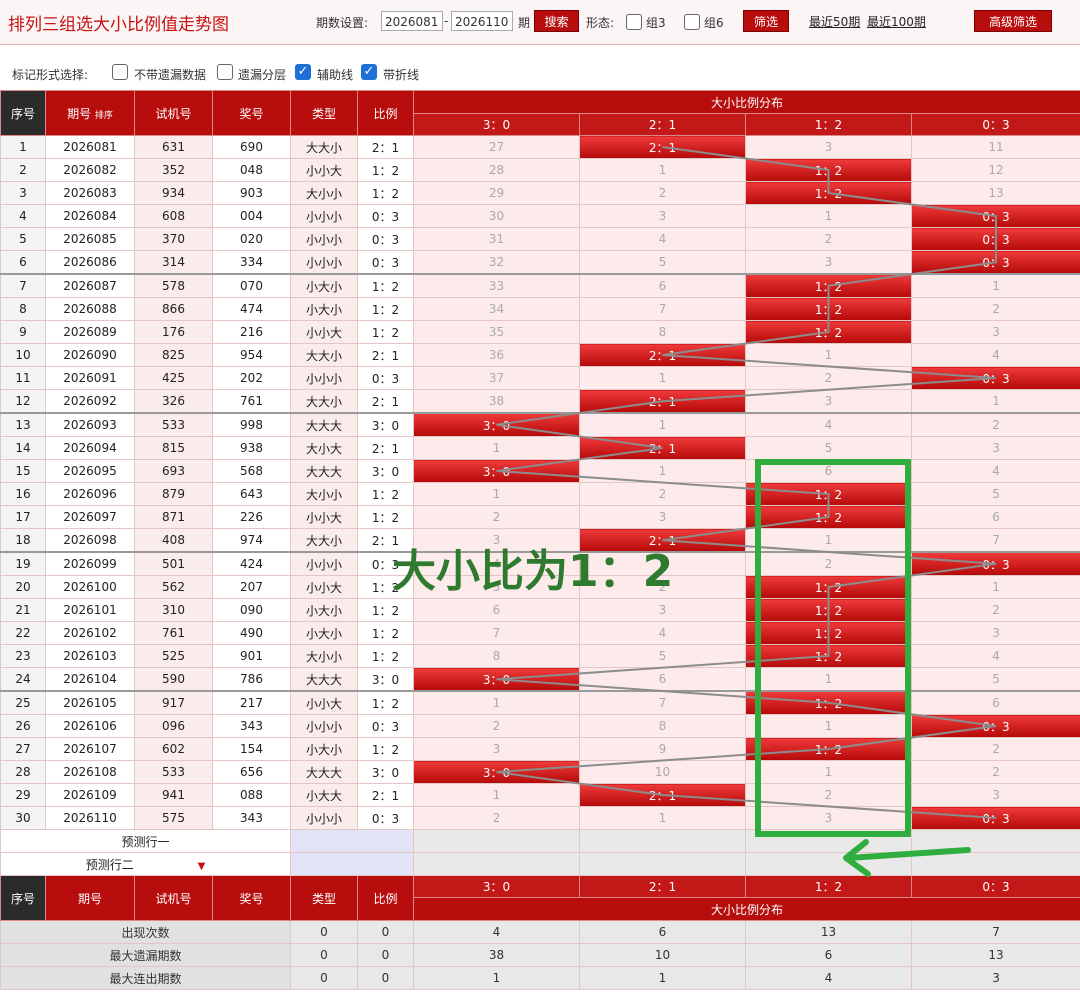 The width and height of the screenshot is (1080, 1008). What do you see at coordinates (90, 170) in the screenshot?
I see `cell-issue: 2026082` at bounding box center [90, 170].